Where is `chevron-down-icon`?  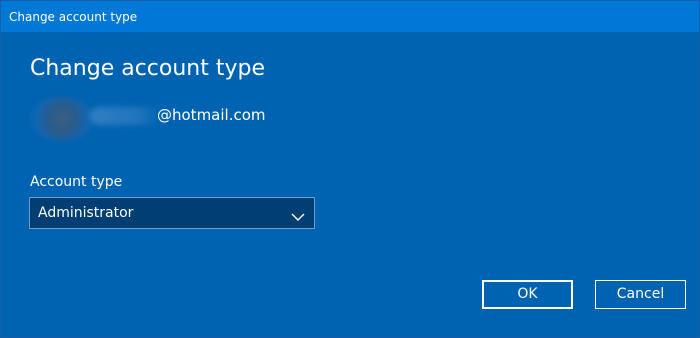 chevron-down-icon is located at coordinates (298, 214).